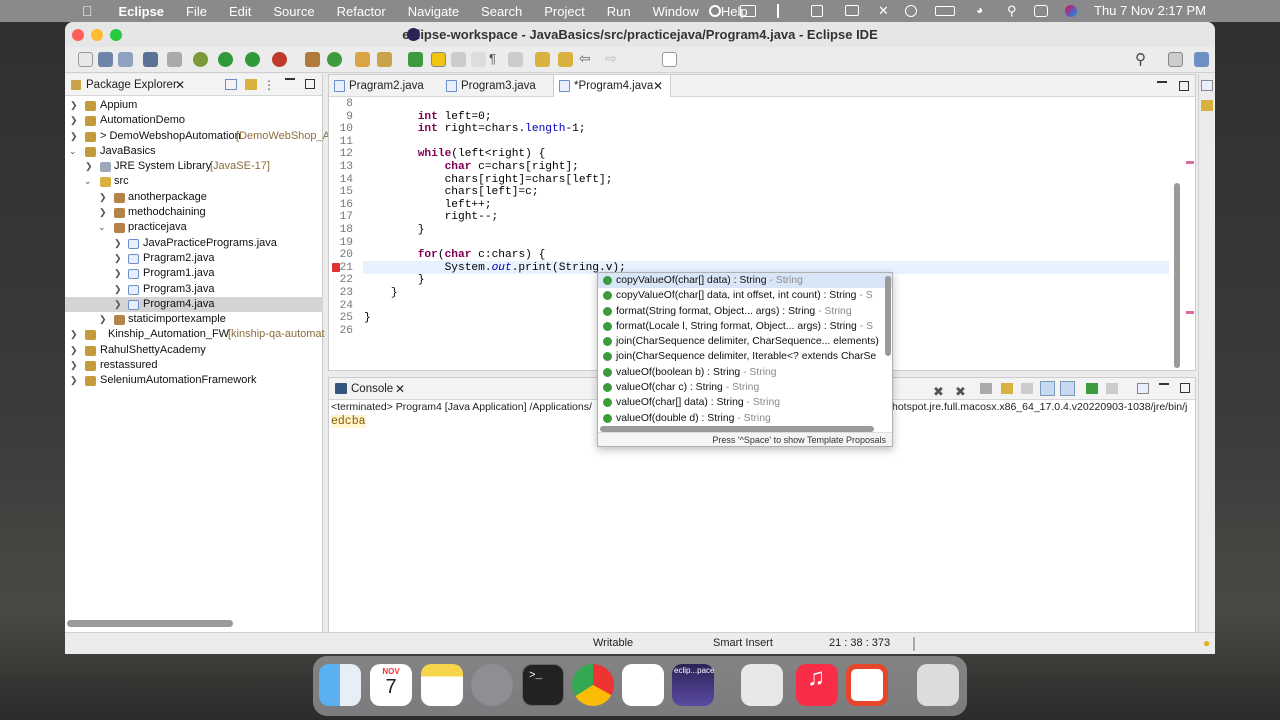 The image size is (1280, 720). I want to click on new-console-icon, so click(1143, 388).